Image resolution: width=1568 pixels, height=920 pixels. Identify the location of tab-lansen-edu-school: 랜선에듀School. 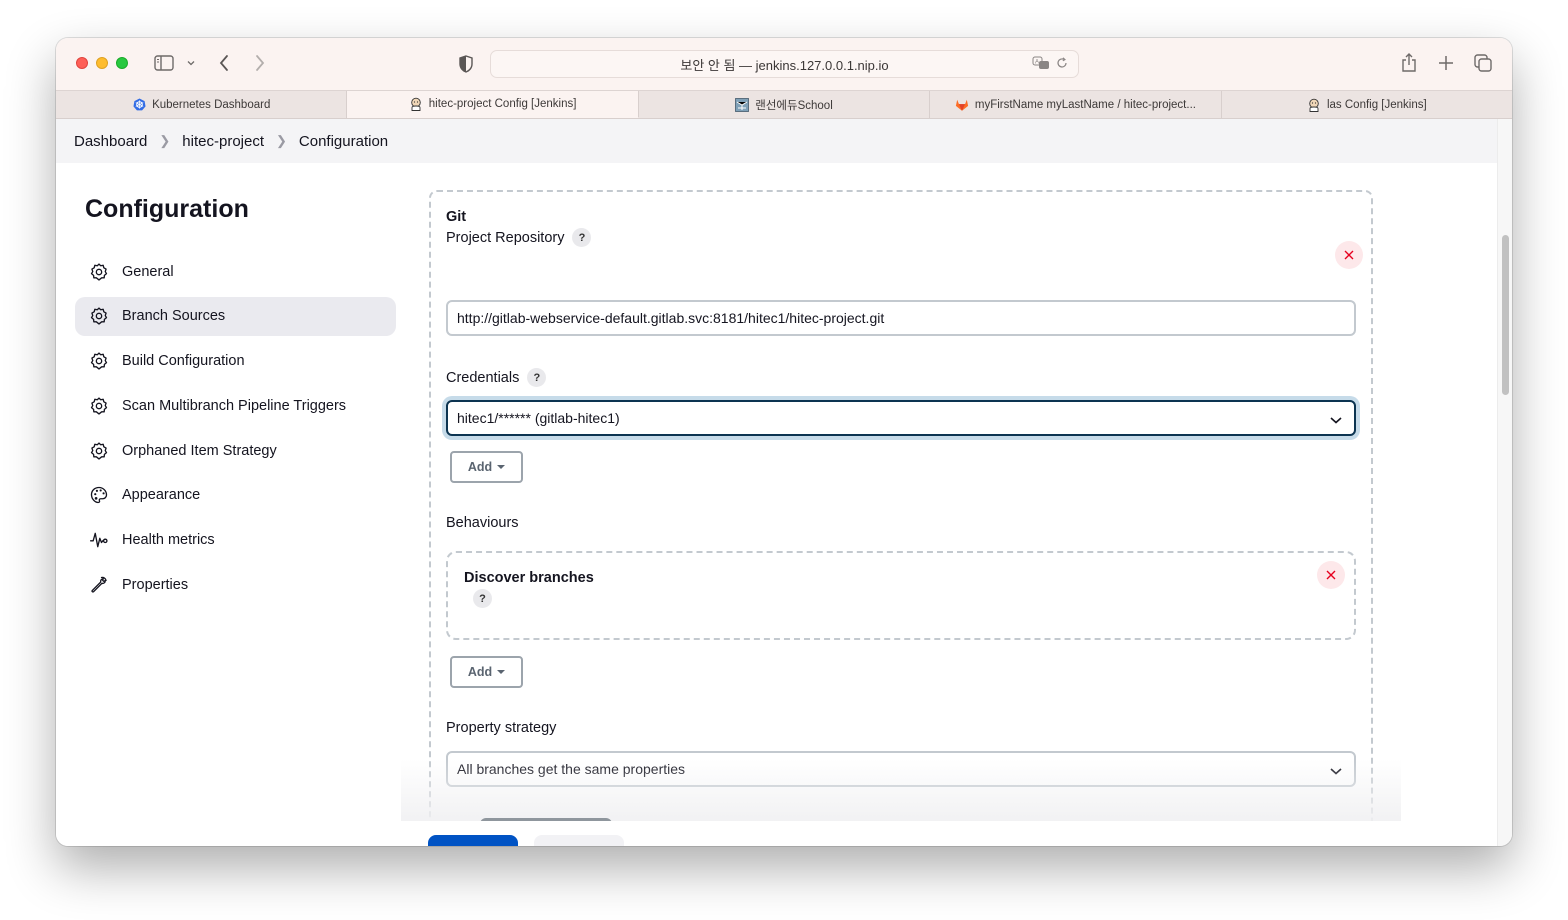
(785, 104).